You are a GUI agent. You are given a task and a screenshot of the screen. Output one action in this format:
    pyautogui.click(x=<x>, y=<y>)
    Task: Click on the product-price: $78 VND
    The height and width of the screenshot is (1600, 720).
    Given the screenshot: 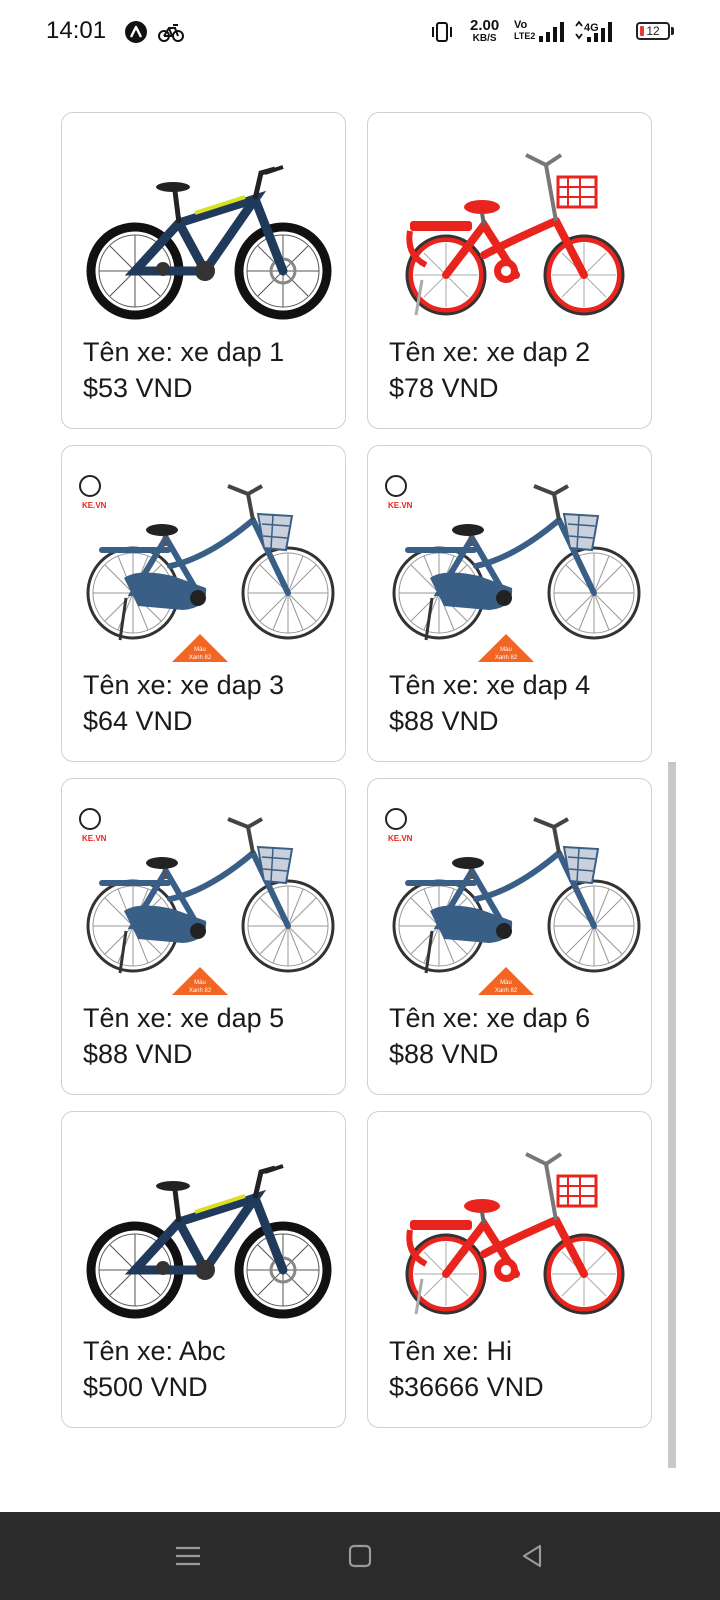 What is the action you would take?
    pyautogui.click(x=444, y=388)
    